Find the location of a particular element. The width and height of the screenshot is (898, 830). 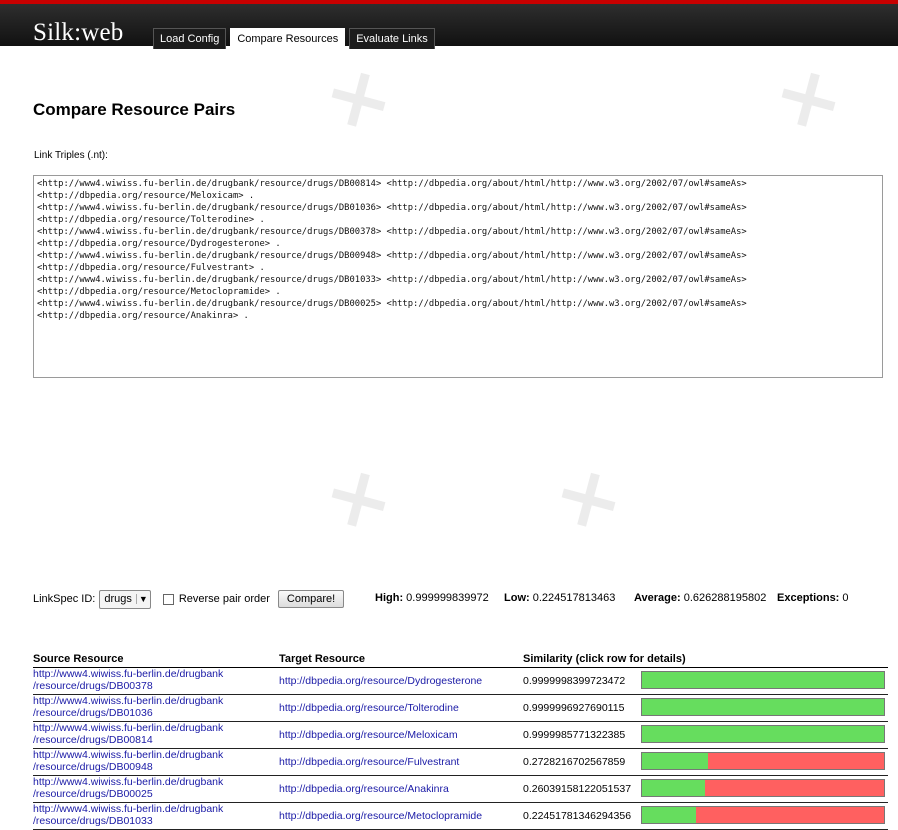

tab-compare-resources: Compare Resources is located at coordinates (288, 38).